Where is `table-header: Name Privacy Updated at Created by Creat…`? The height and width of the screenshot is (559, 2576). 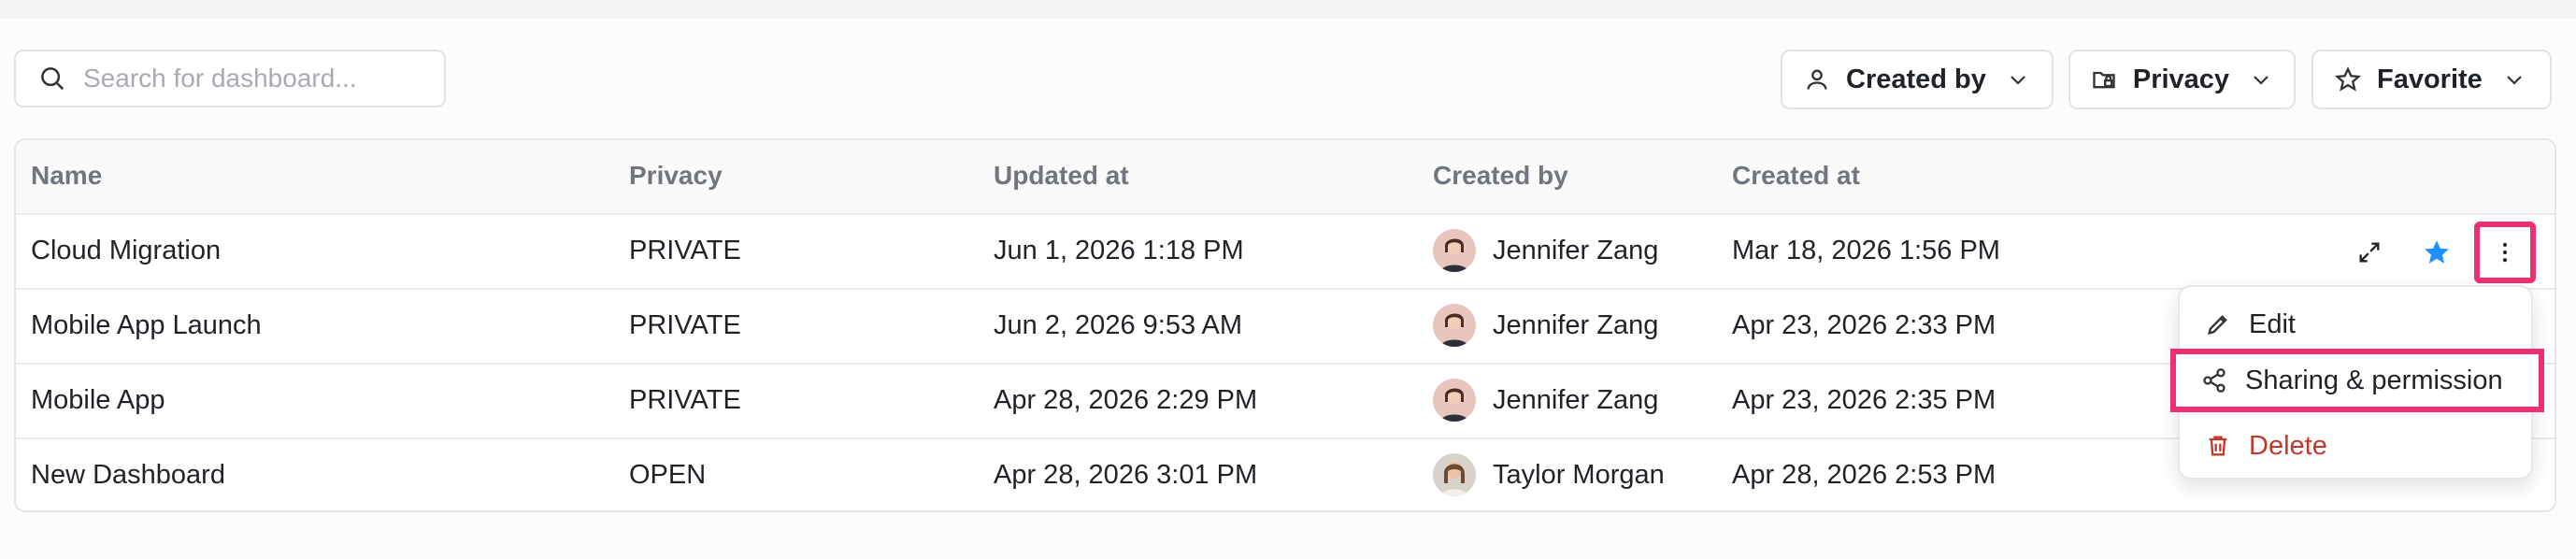
table-header: Name Privacy Updated at Created by Creat… is located at coordinates (1285, 177).